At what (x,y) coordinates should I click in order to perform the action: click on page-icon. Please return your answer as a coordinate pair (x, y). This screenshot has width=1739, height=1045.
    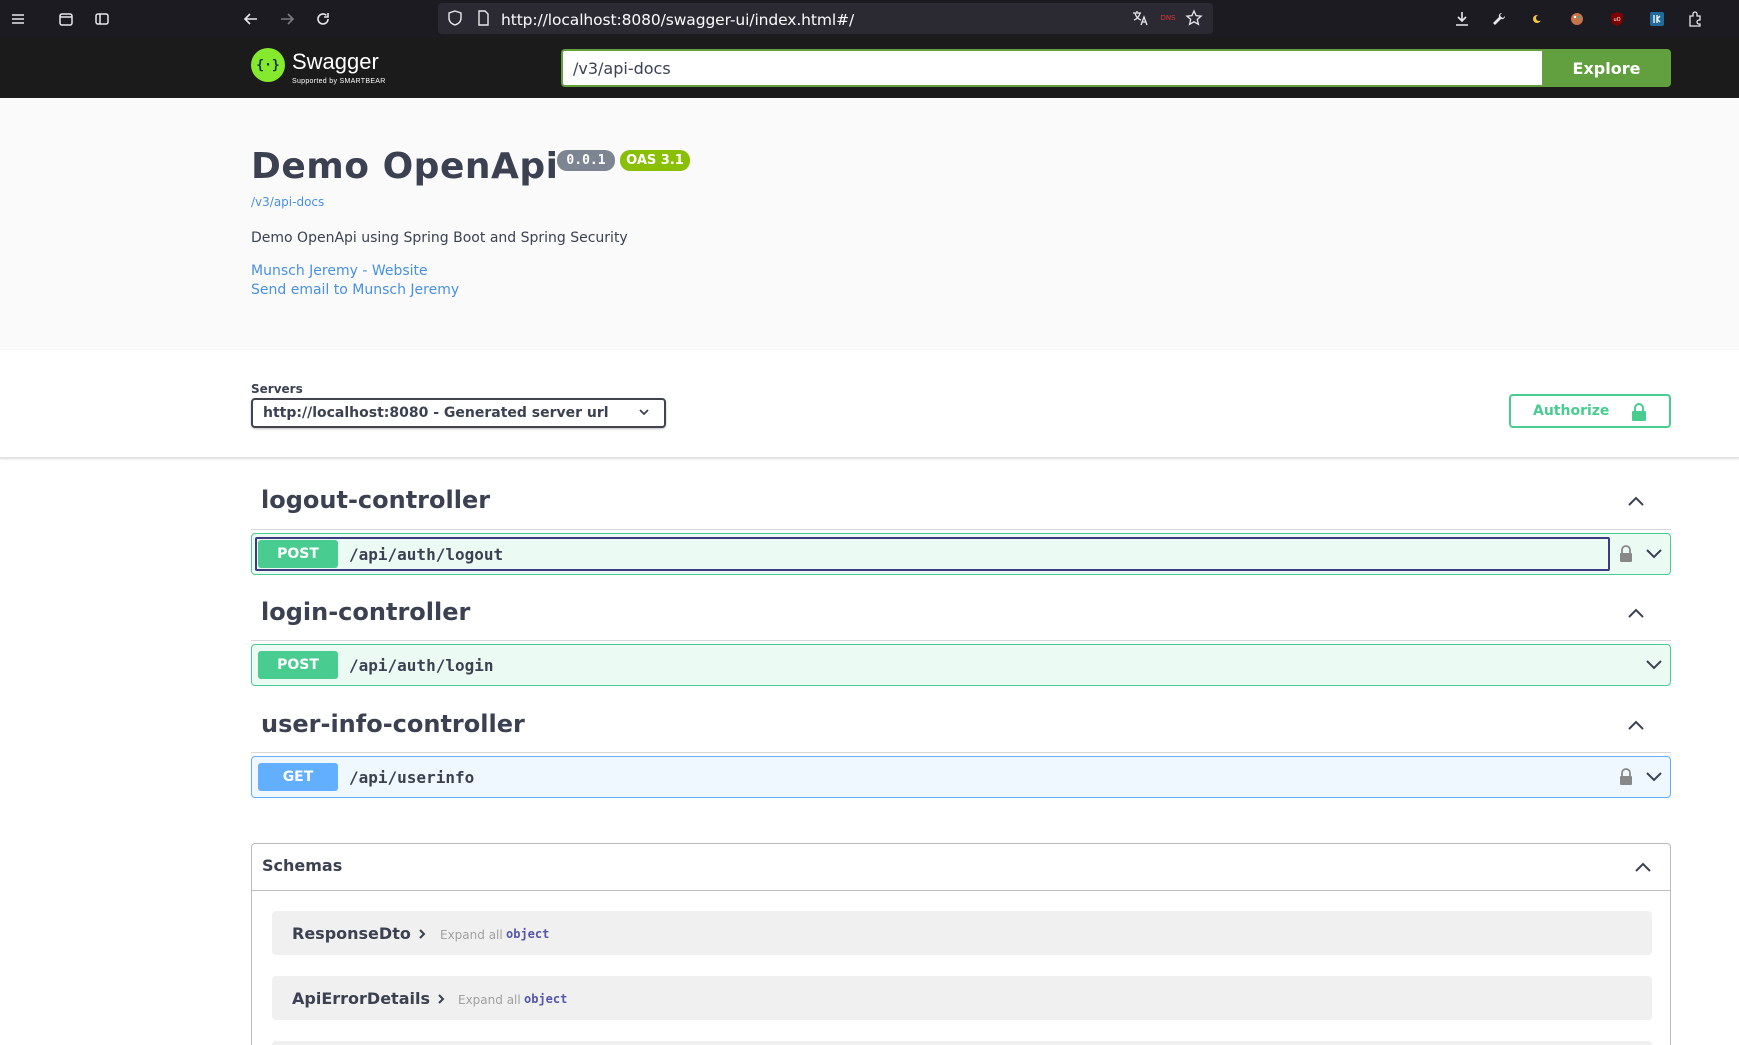
    Looking at the image, I should click on (483, 18).